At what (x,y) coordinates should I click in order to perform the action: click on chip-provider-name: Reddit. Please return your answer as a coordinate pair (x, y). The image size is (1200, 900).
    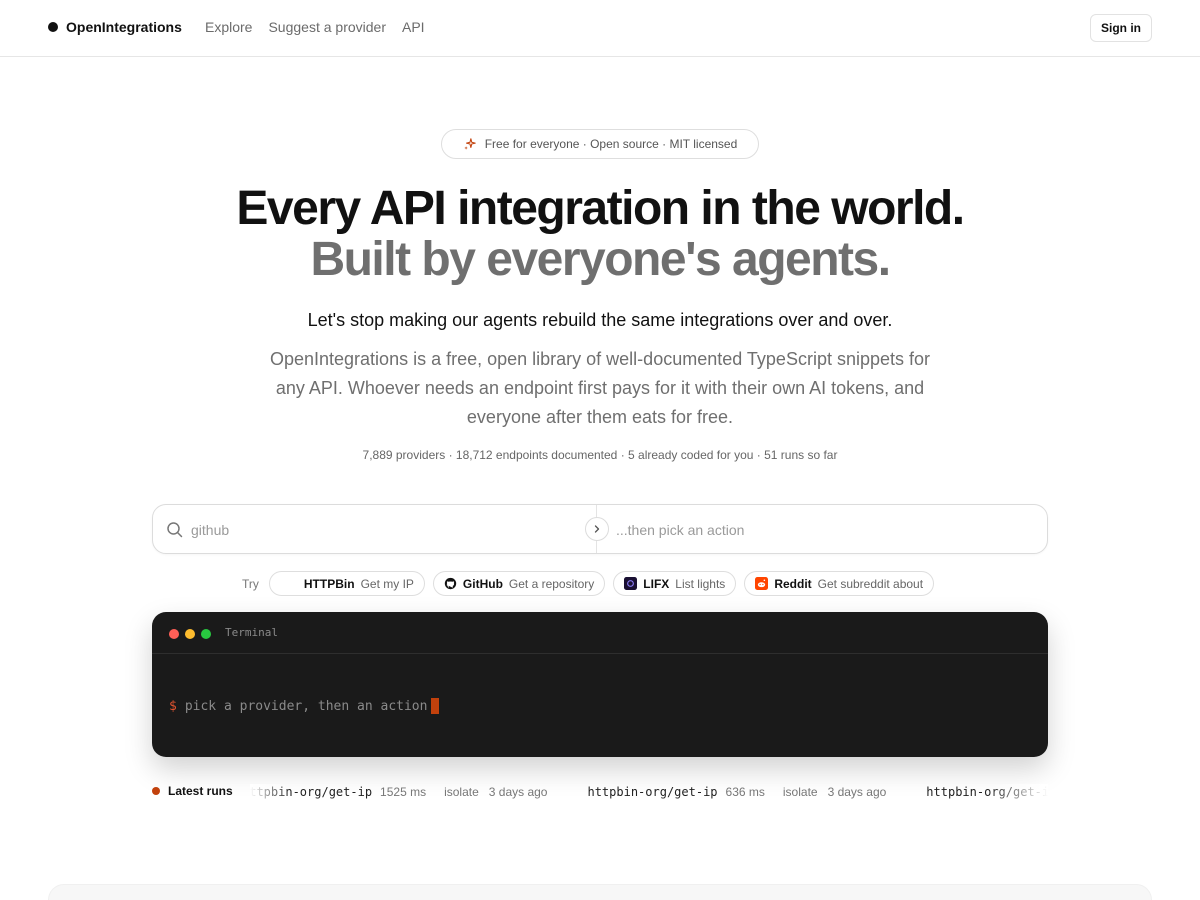
    Looking at the image, I should click on (793, 583).